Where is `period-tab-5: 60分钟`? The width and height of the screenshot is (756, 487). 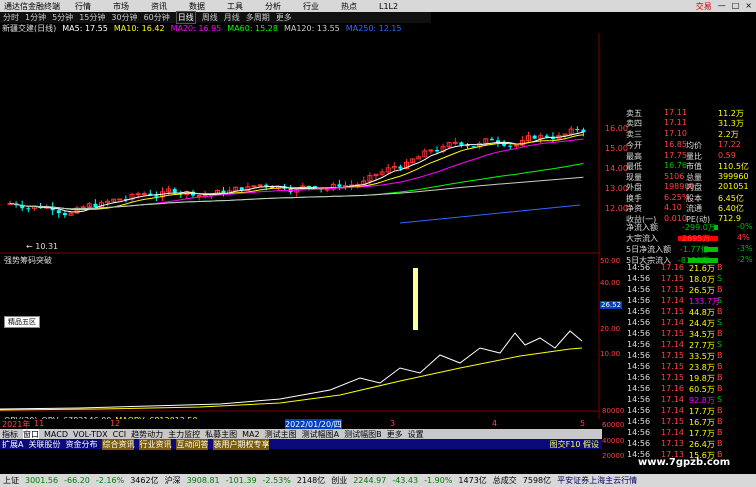
period-tab-5: 60分钟 is located at coordinates (157, 17).